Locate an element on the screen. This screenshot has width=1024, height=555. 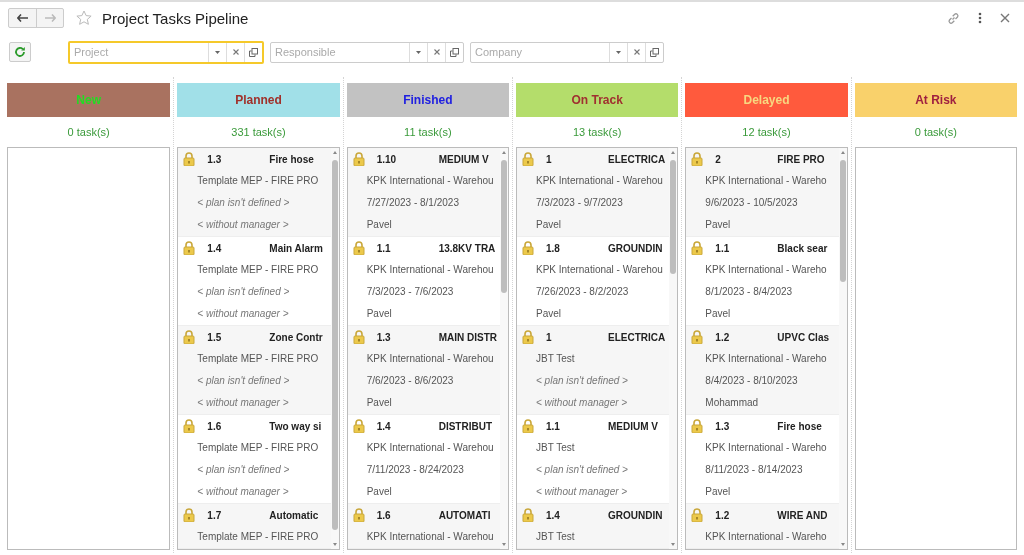
column-title: Planned is located at coordinates (258, 100).